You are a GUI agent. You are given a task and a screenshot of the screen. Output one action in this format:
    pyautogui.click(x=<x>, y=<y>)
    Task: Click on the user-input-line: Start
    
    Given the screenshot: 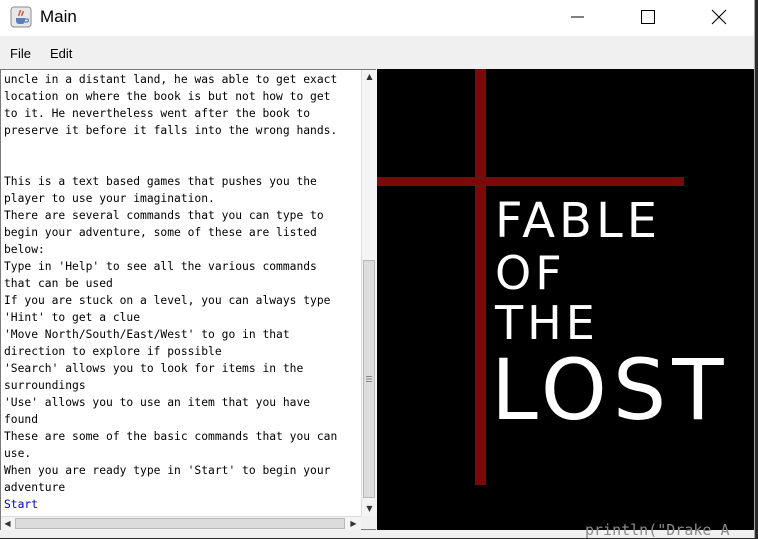 What is the action you would take?
    pyautogui.click(x=181, y=504)
    